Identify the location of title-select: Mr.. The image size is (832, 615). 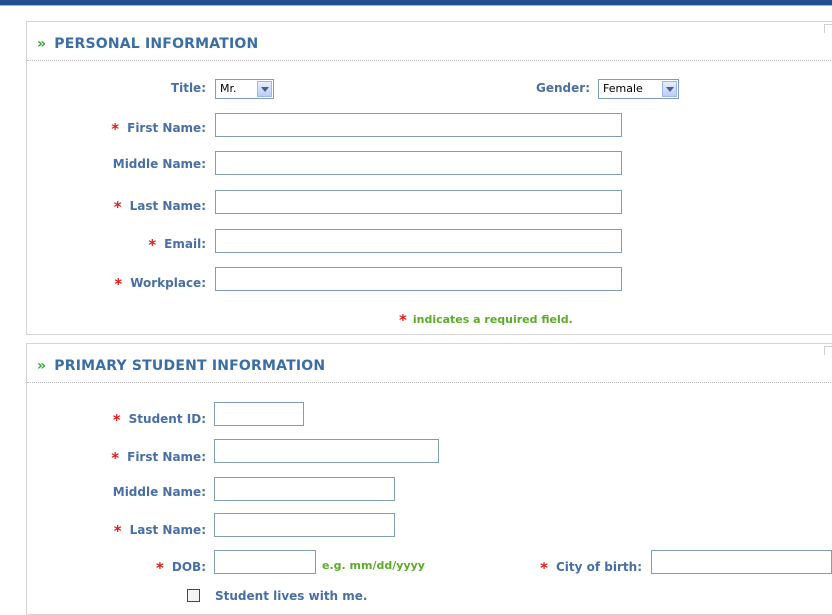
(244, 89).